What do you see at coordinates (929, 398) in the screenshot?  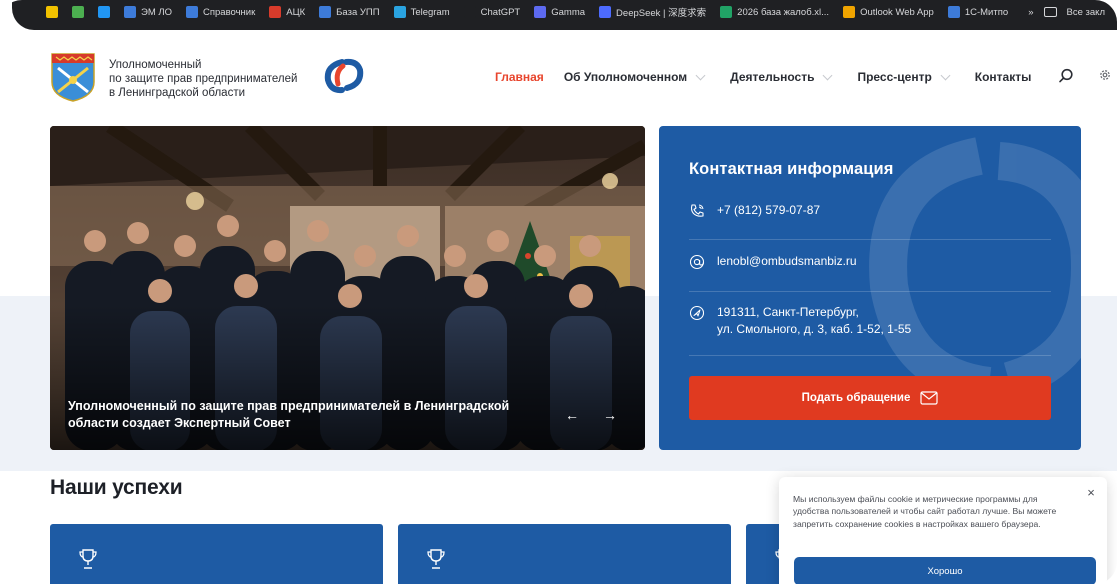 I see `envelope-icon` at bounding box center [929, 398].